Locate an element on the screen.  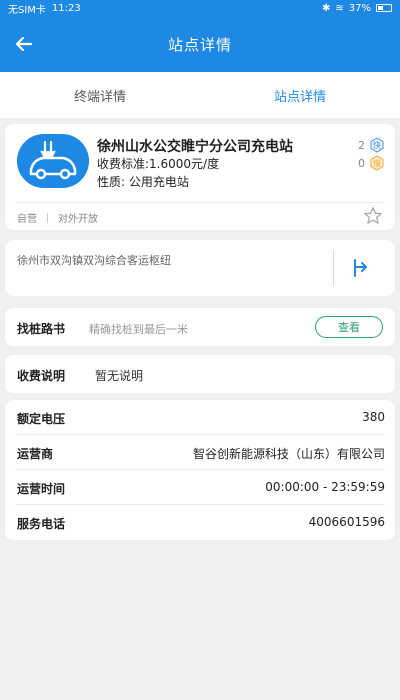
fee-note-label: 收费说明 is located at coordinates (41, 376).